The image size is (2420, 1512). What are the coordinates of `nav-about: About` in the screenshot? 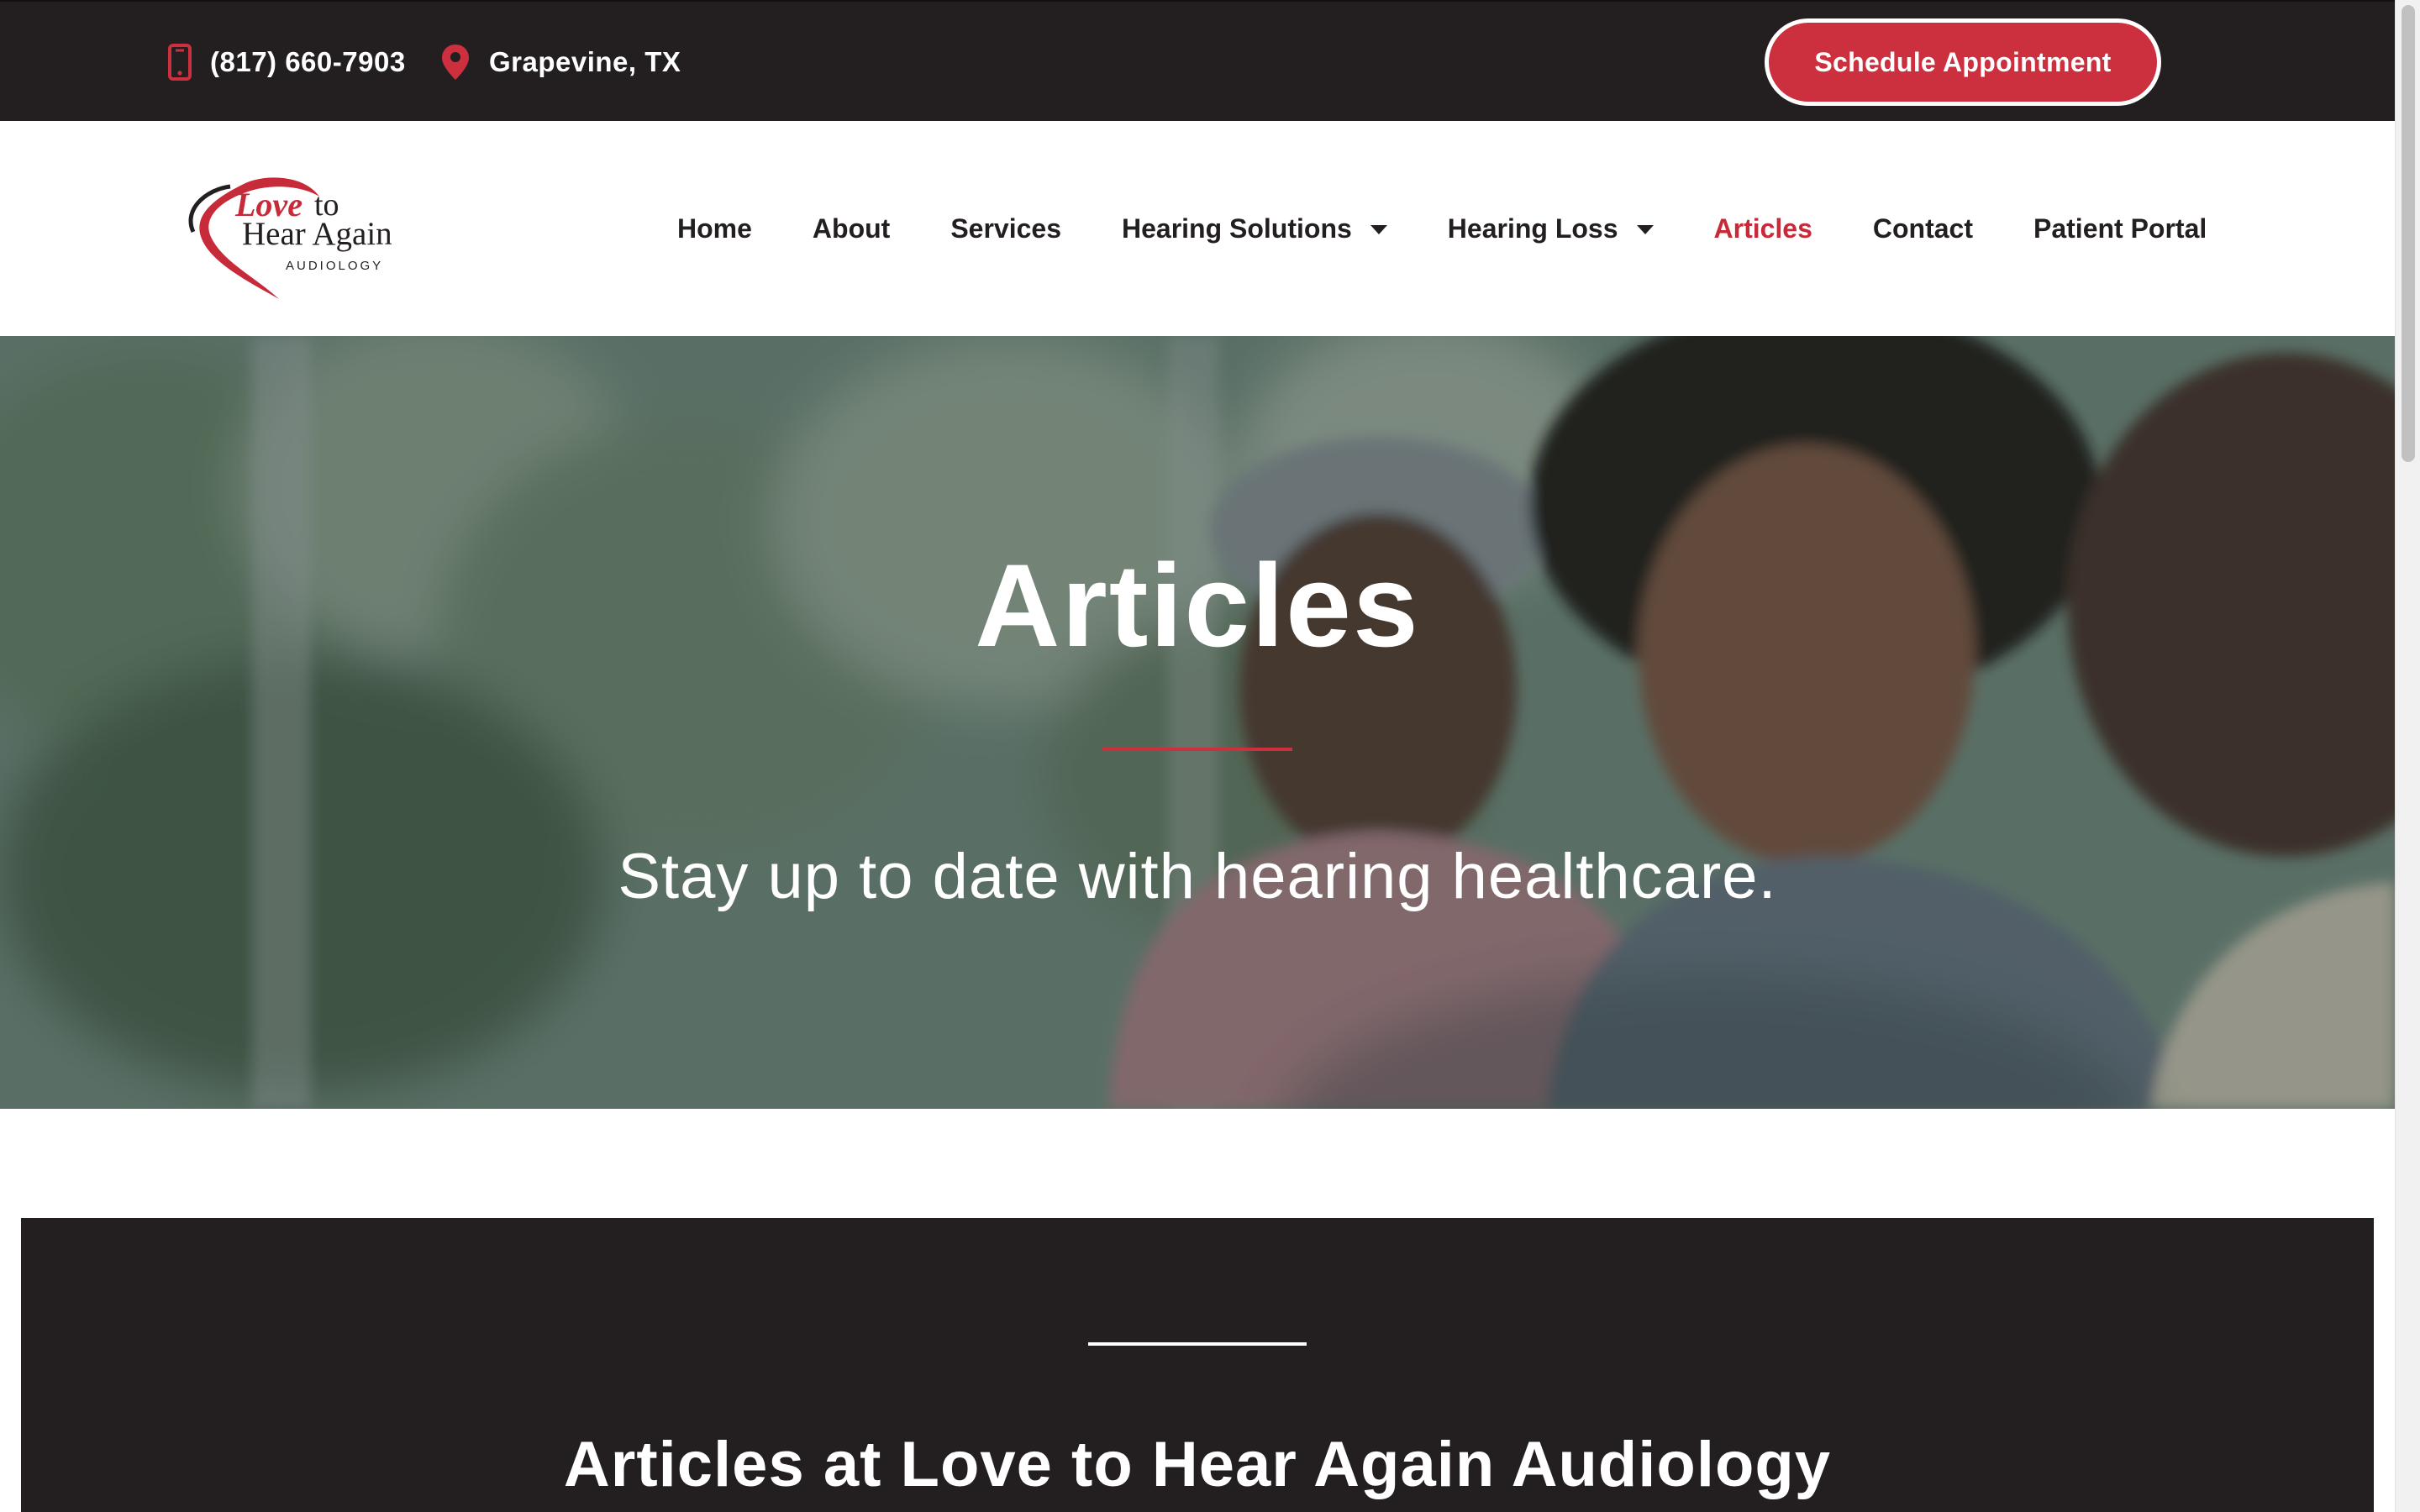 It's located at (852, 228).